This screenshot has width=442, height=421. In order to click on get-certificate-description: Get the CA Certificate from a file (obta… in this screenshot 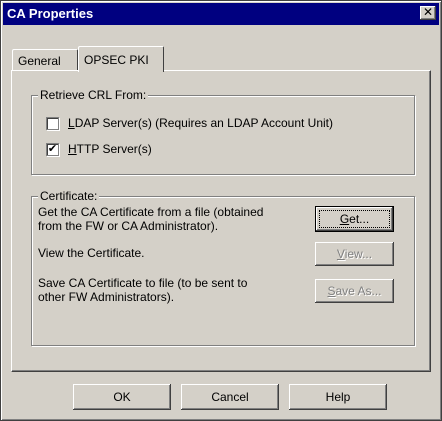, I will do `click(150, 219)`.